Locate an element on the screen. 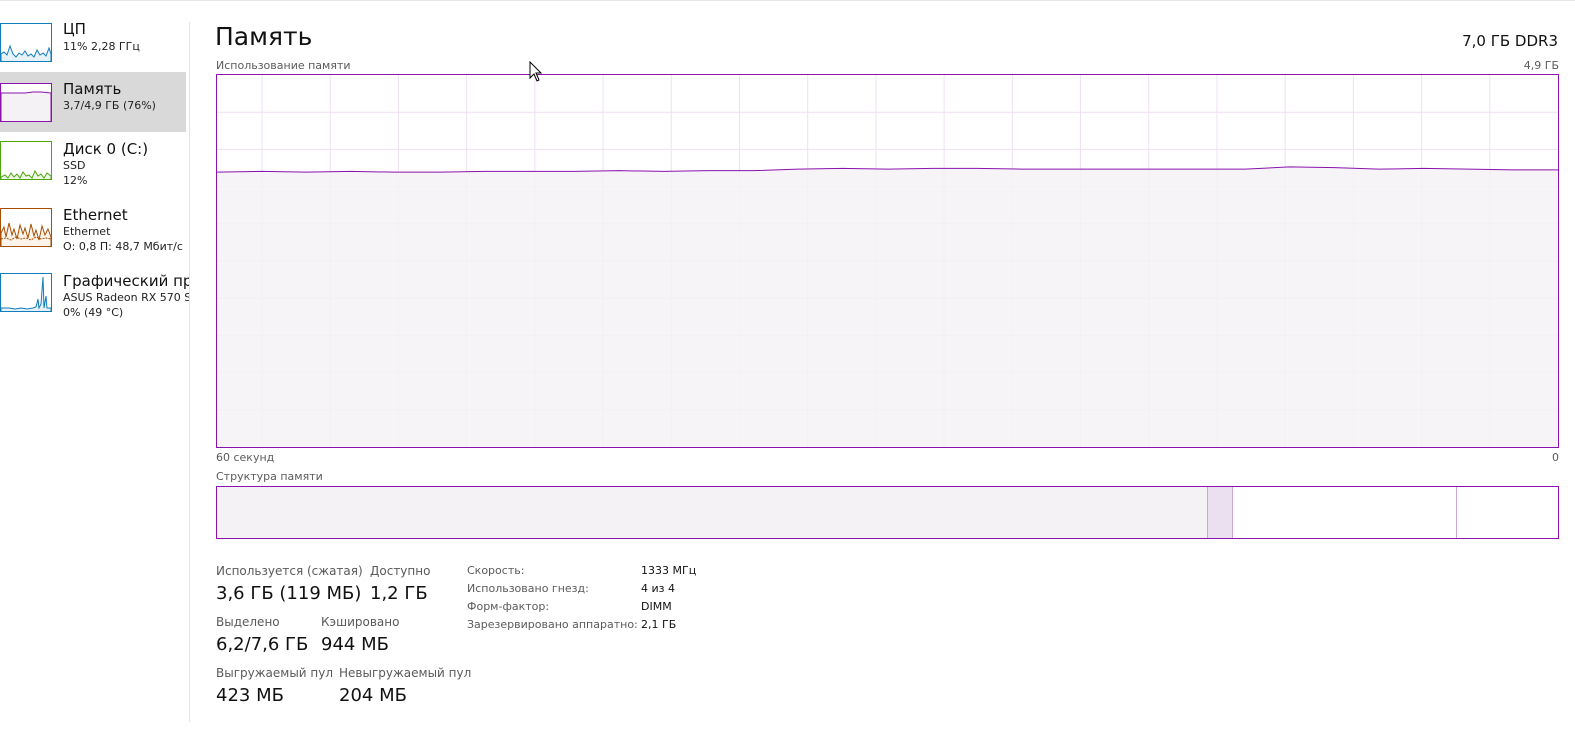 The height and width of the screenshot is (745, 1575). nonpaged-pool-label: Невыгружаемый пул is located at coordinates (405, 673).